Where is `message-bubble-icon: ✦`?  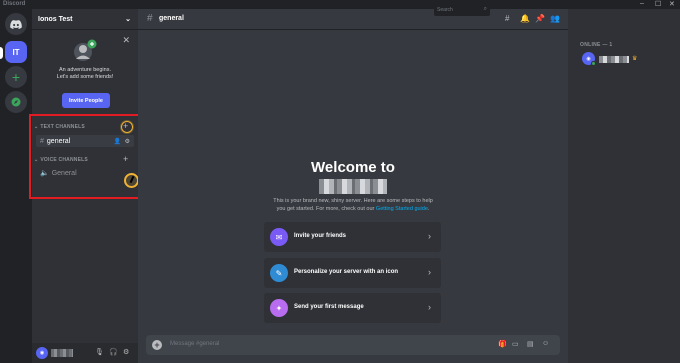
message-bubble-icon: ✦ is located at coordinates (279, 308).